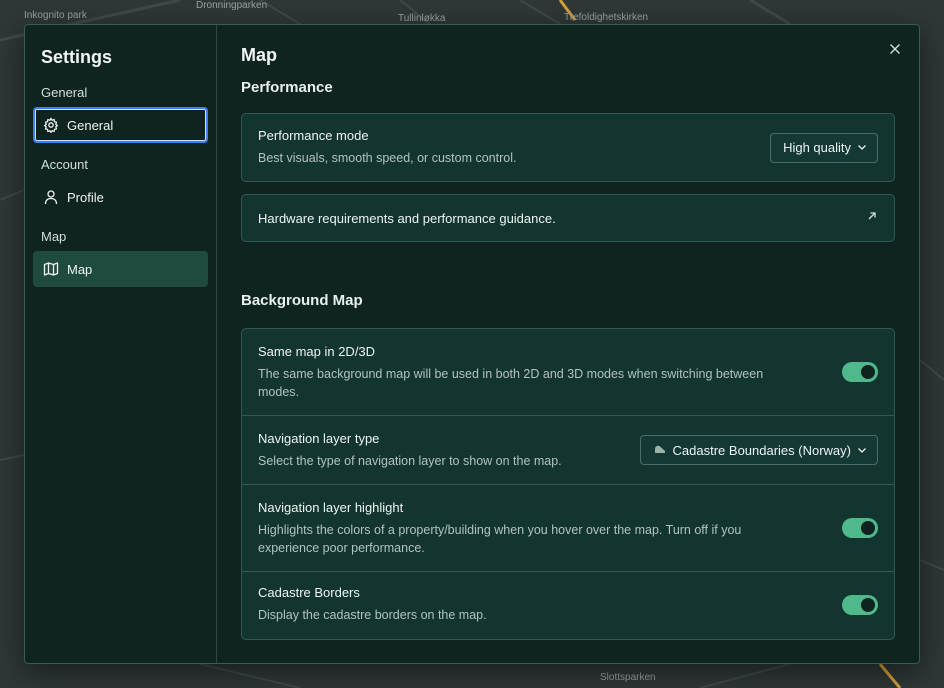  What do you see at coordinates (77, 57) in the screenshot?
I see `sidebar-title: Settings` at bounding box center [77, 57].